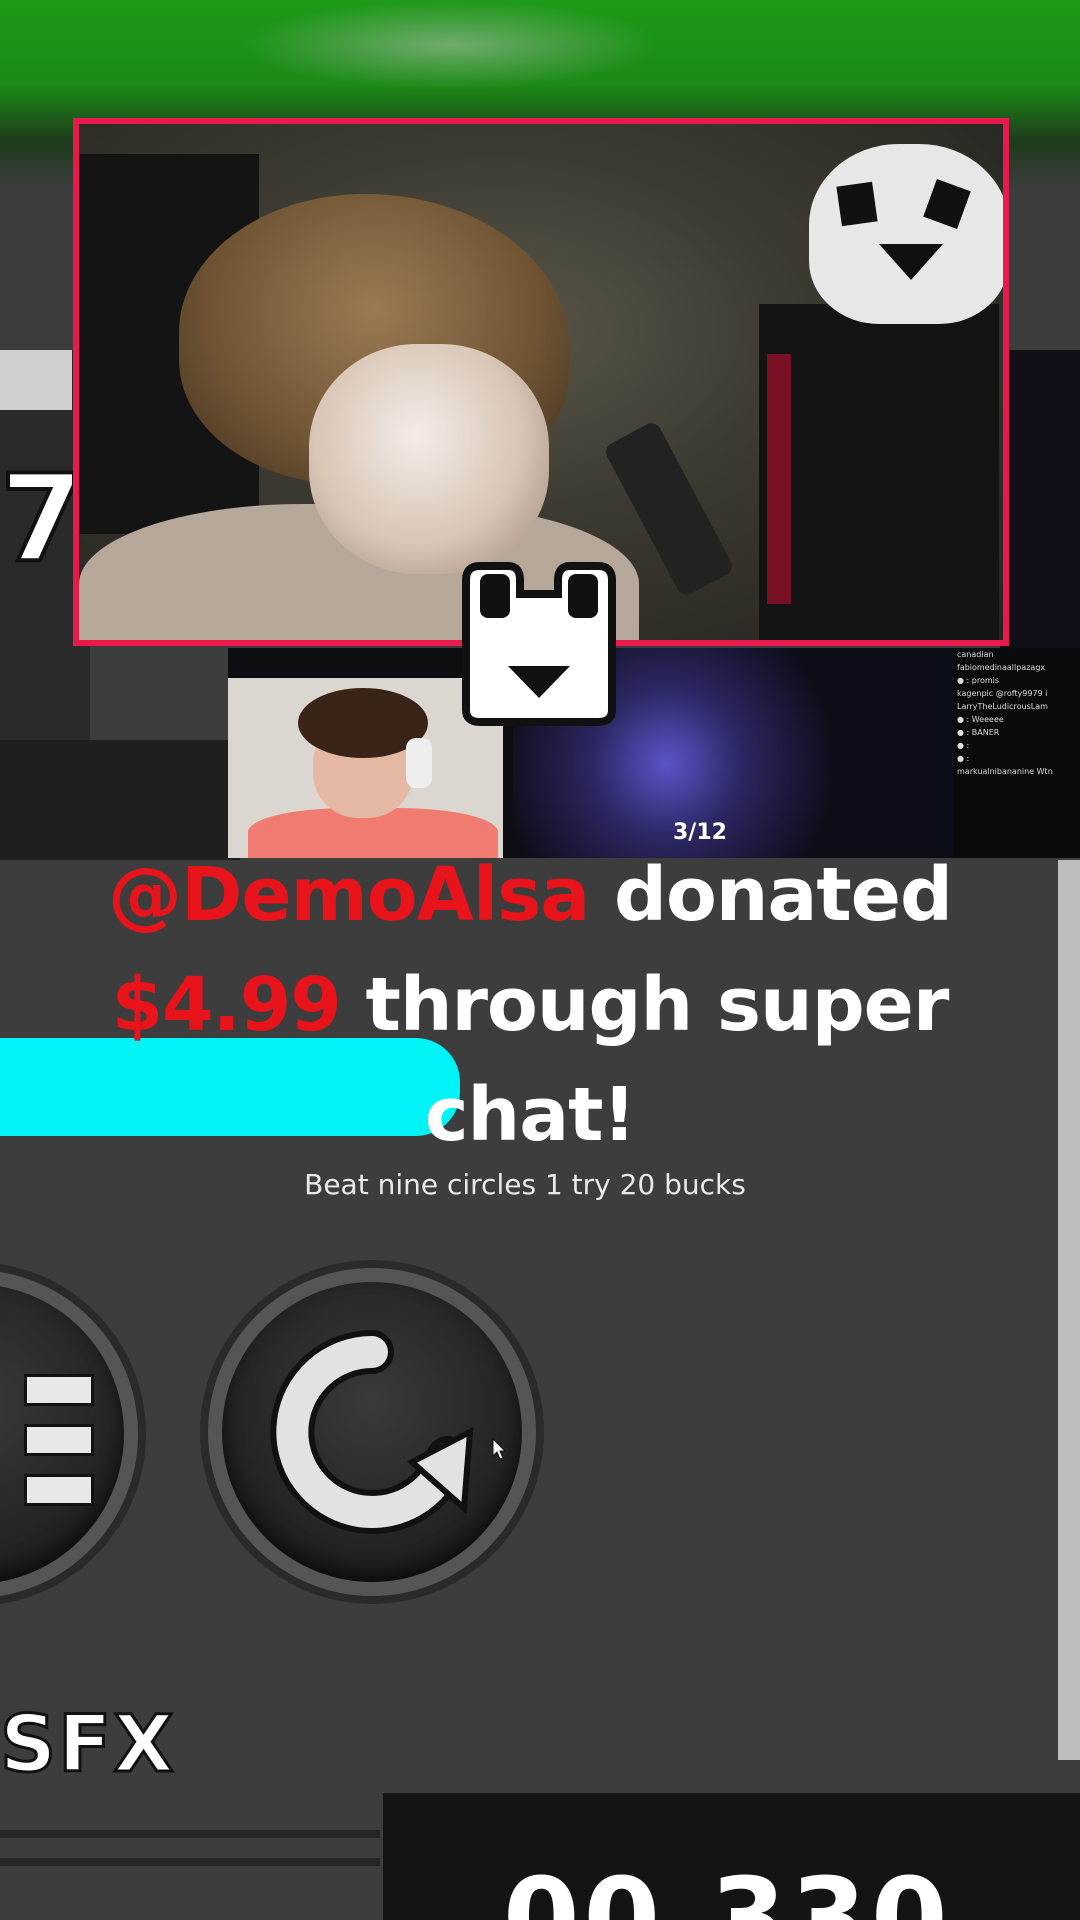 The width and height of the screenshot is (1080, 1920). I want to click on chat-line: ● : promis, so click(978, 680).